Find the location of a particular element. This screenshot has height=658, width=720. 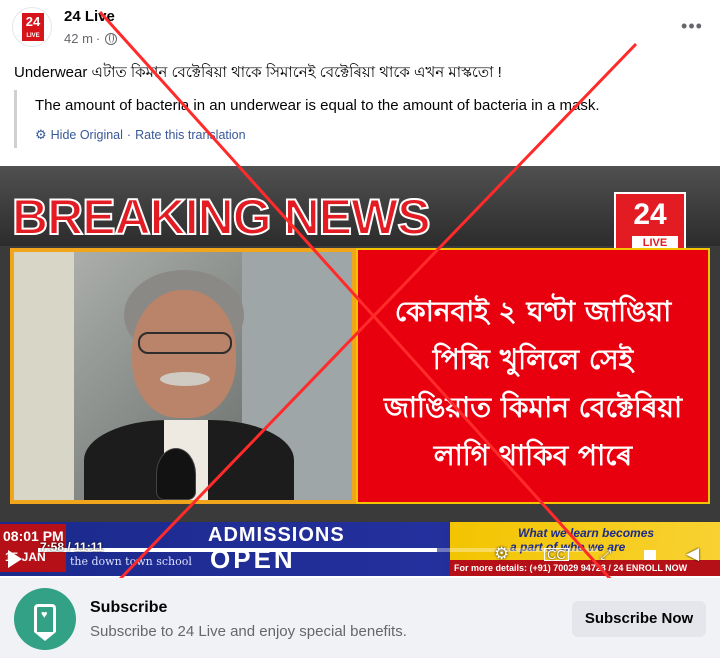

translation-links: ⚙ Hide Original · Rate this translation is located at coordinates (140, 135).